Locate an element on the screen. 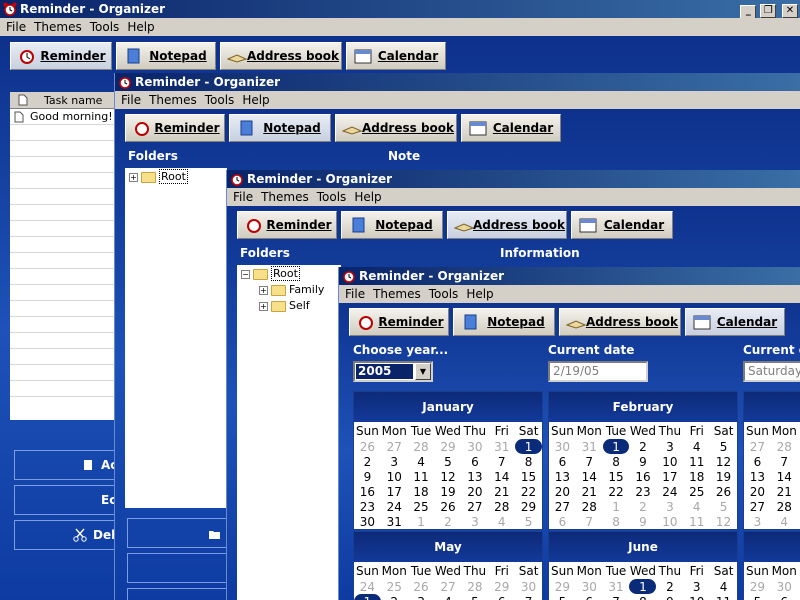 This screenshot has width=800, height=600. menu-tools: Tools is located at coordinates (444, 294).